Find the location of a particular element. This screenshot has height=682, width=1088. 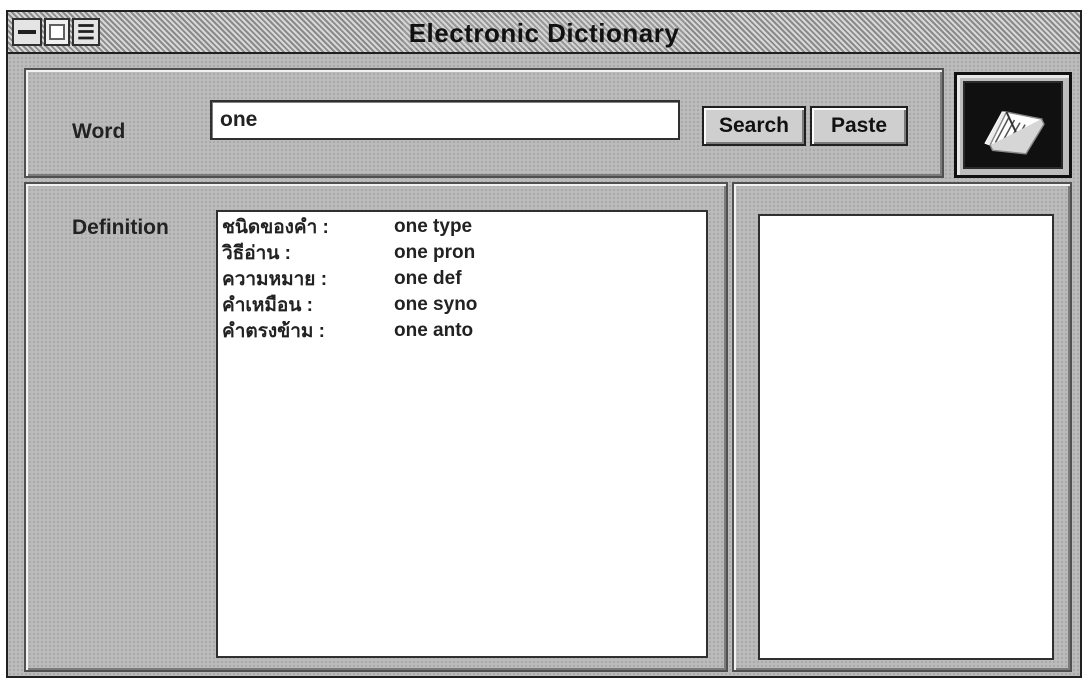

definition-value: one type is located at coordinates (433, 226).